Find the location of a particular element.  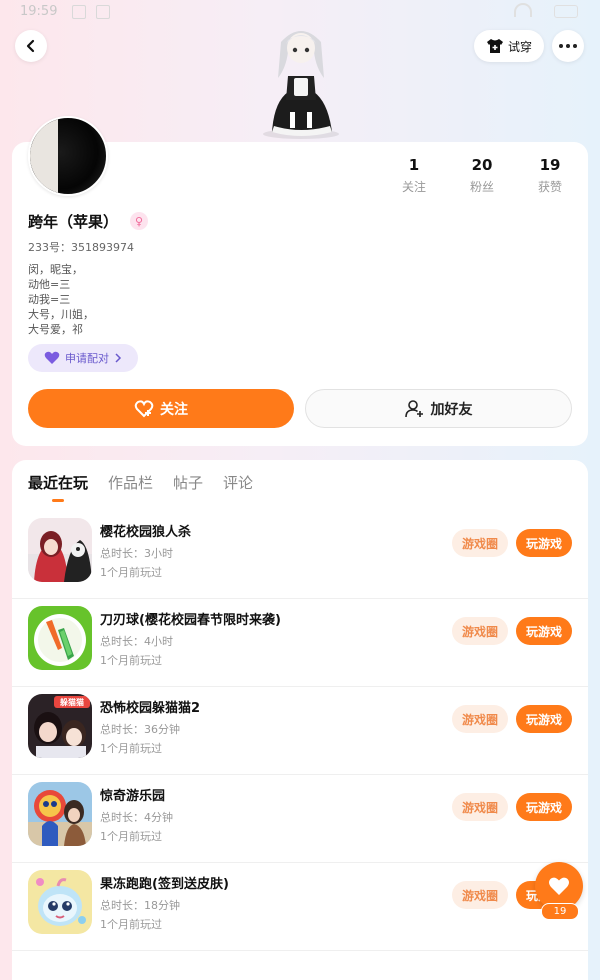

game-duration: 总时长：4分钟 is located at coordinates (136, 817).